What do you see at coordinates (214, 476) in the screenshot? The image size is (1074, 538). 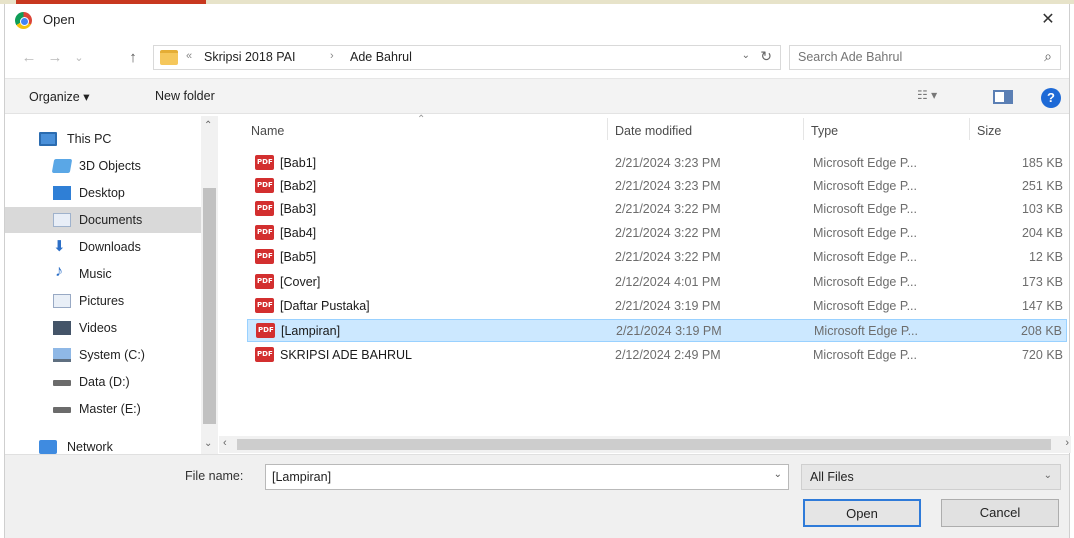 I see `file-name-label: File name:` at bounding box center [214, 476].